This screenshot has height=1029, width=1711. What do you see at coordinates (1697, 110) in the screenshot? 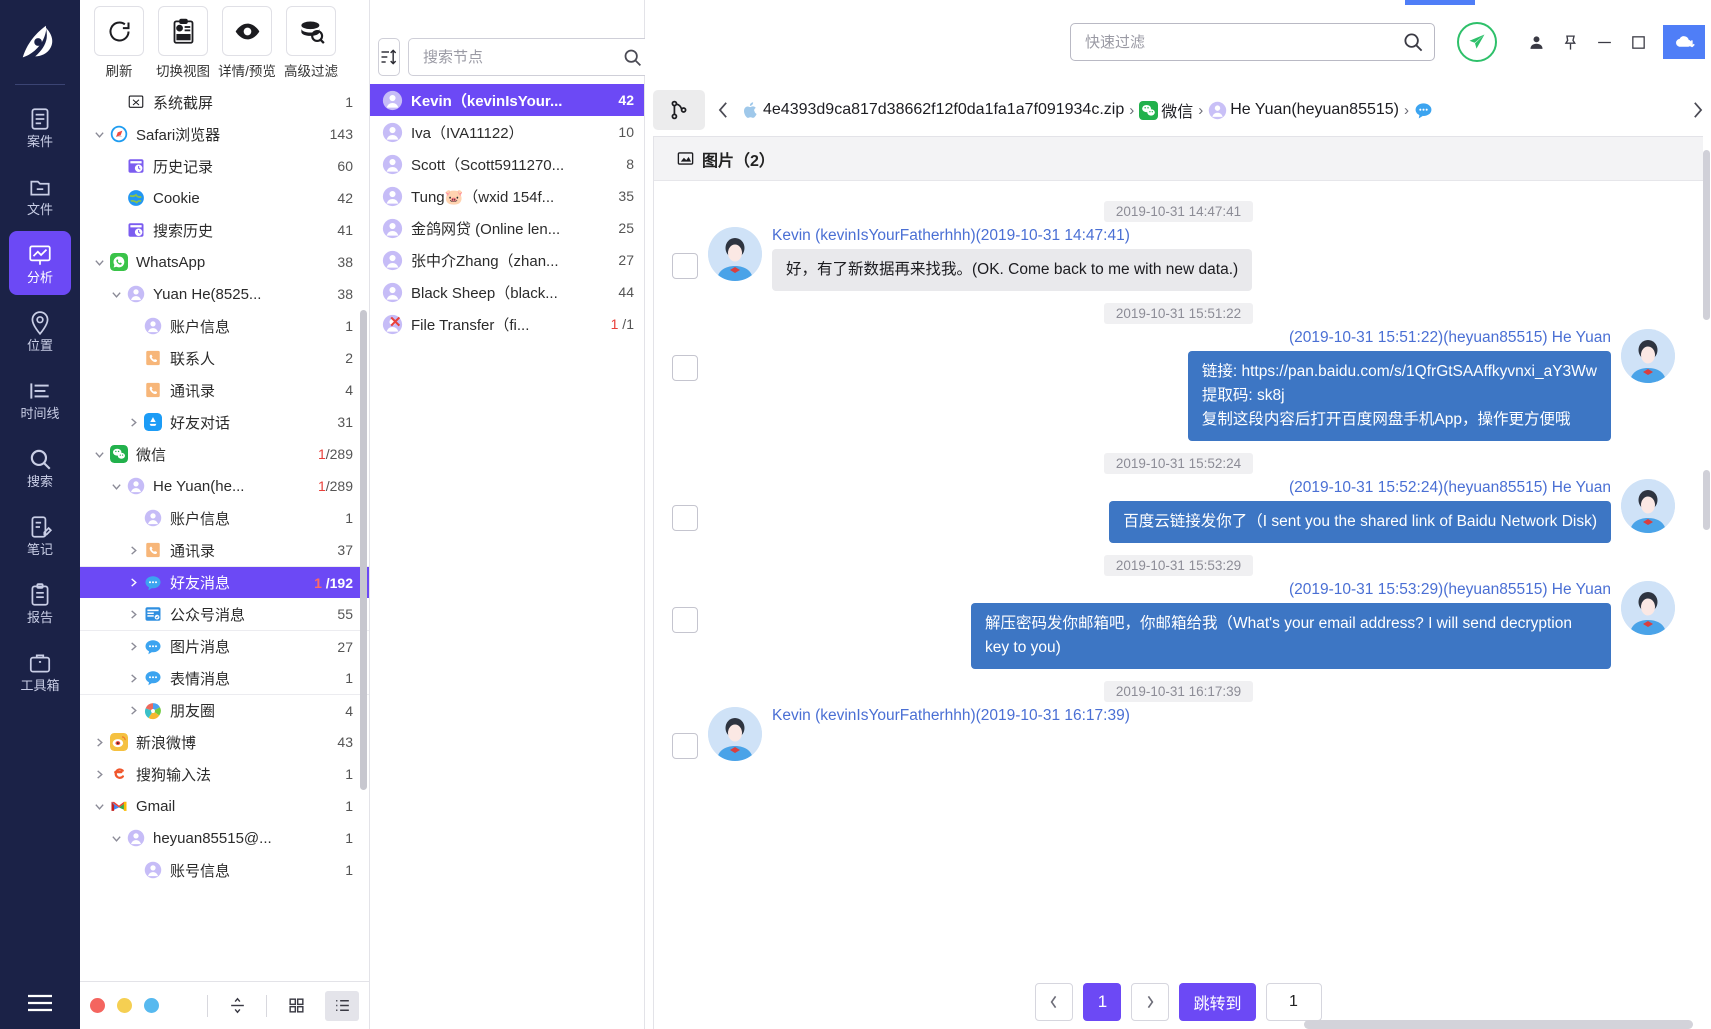
I see `breadcrumb-forward-button` at bounding box center [1697, 110].